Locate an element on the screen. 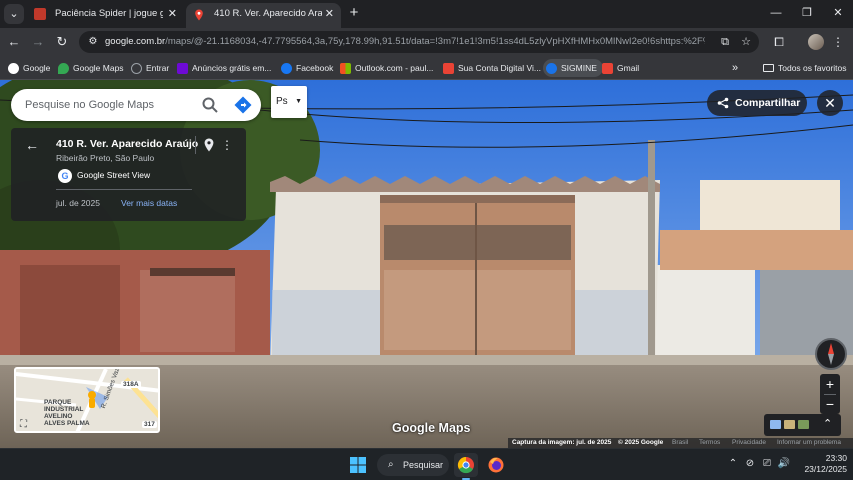  minimize-icon: — is located at coordinates (776, 13).